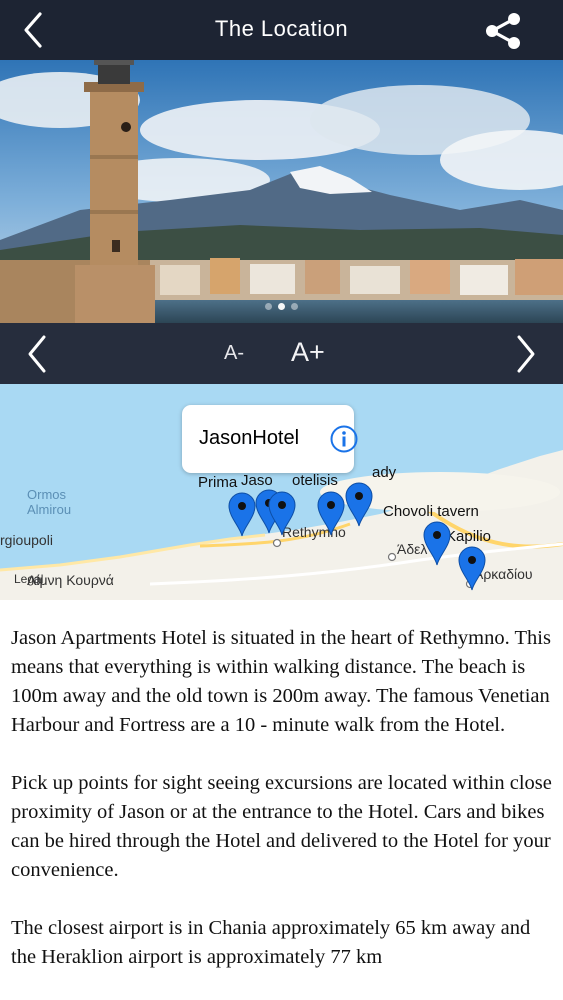 The height and width of the screenshot is (1000, 563). Describe the element at coordinates (257, 480) in the screenshot. I see `poi-label-jason: Jaso` at that location.